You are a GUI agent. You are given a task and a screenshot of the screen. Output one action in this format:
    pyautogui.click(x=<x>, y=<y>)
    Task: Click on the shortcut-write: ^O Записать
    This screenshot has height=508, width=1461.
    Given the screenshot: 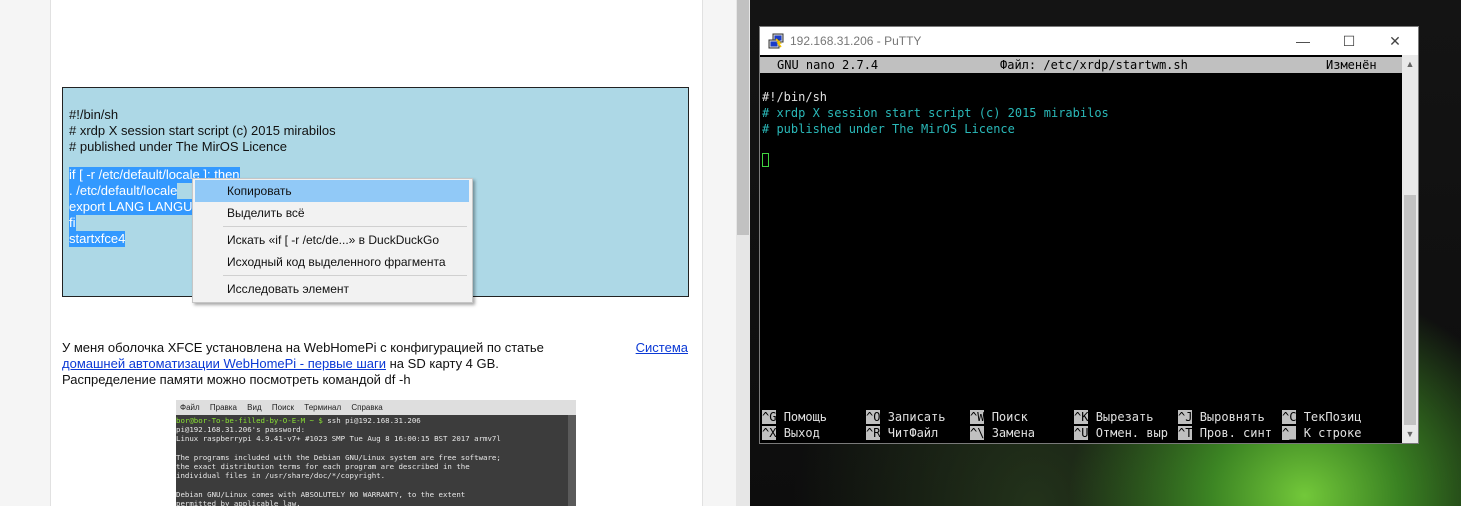 What is the action you would take?
    pyautogui.click(x=905, y=417)
    